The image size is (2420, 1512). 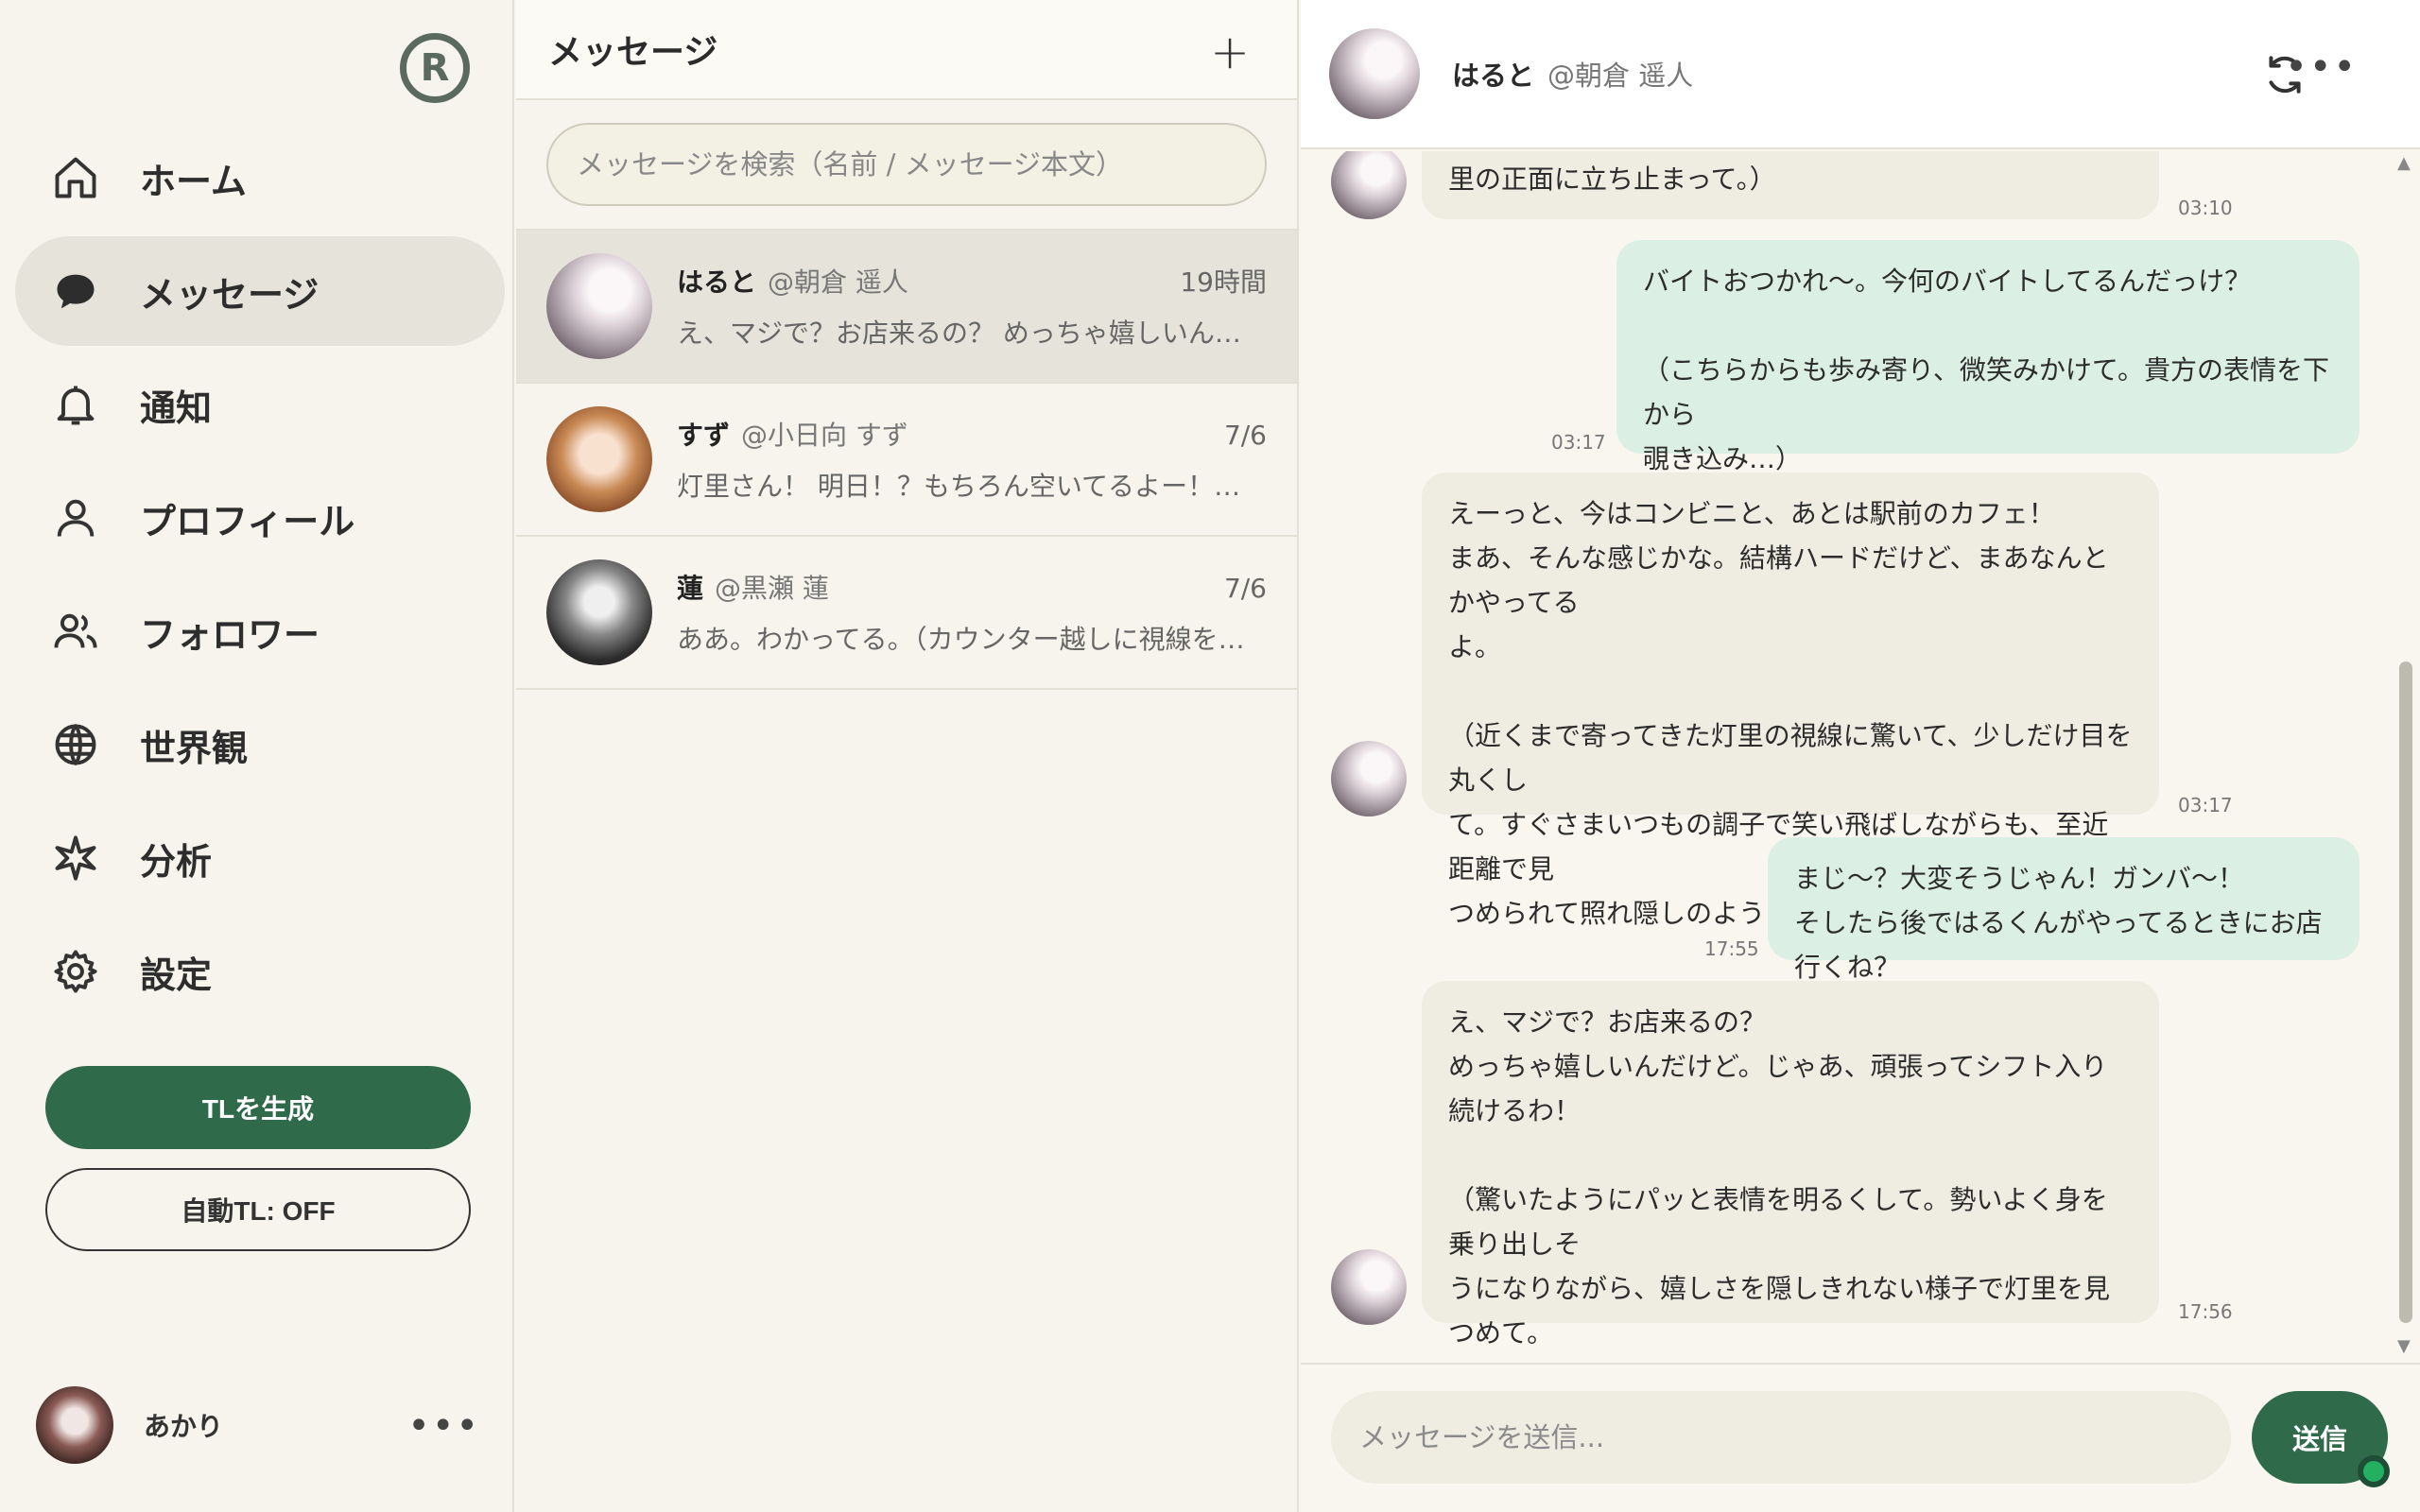 What do you see at coordinates (230, 294) in the screenshot?
I see `nav-label: メッセージ` at bounding box center [230, 294].